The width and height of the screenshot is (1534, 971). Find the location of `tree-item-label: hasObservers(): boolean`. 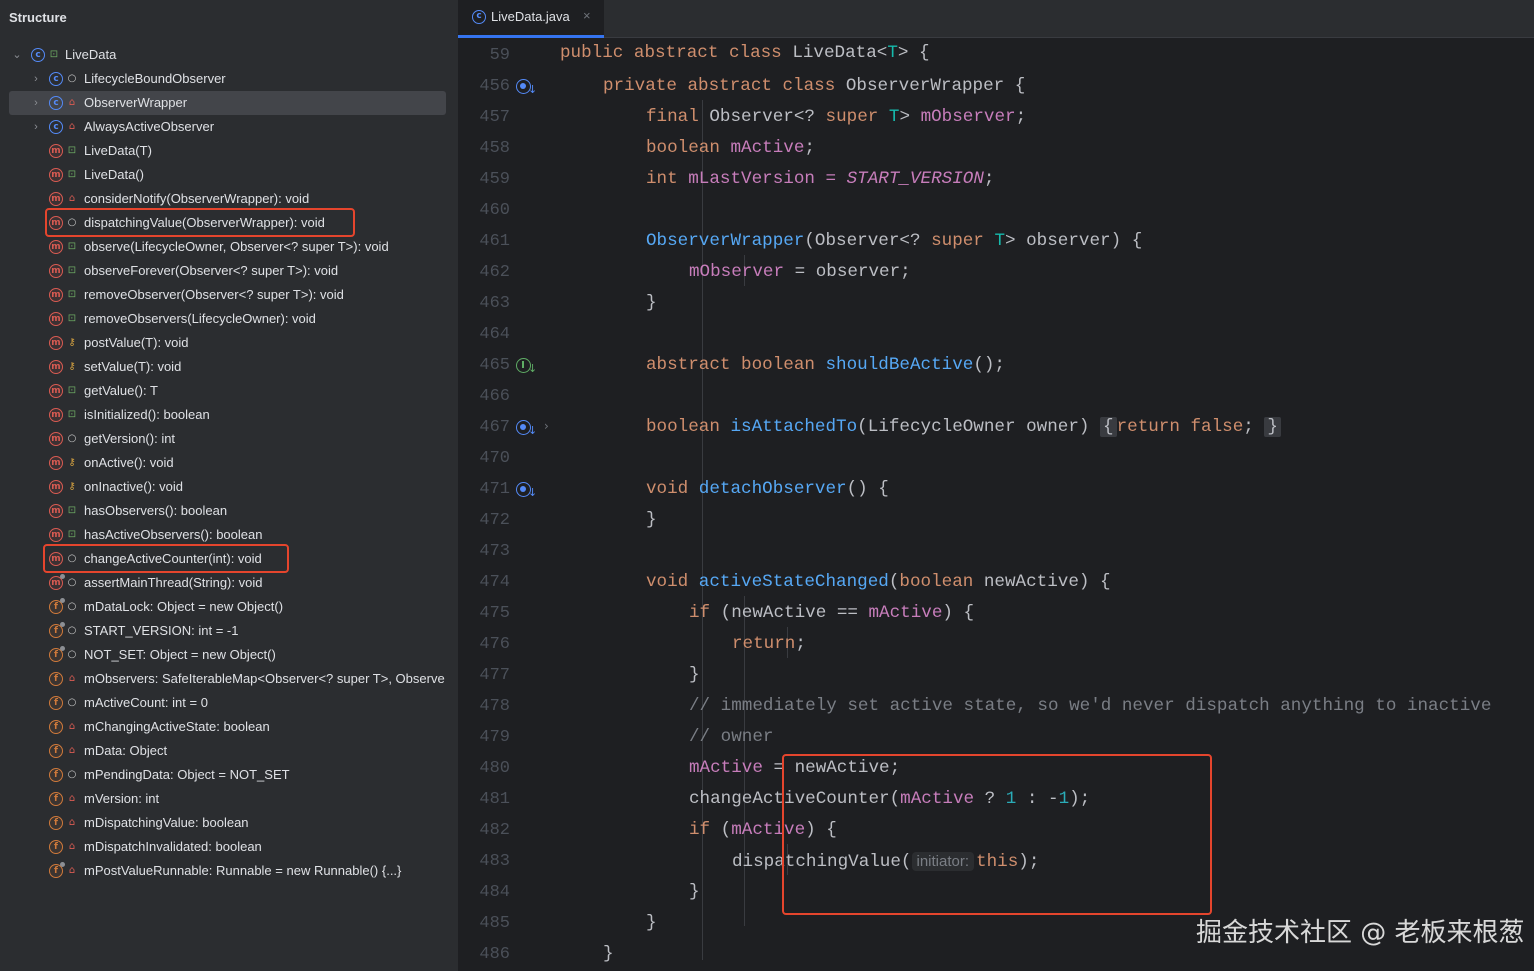

tree-item-label: hasObservers(): boolean is located at coordinates (156, 510).